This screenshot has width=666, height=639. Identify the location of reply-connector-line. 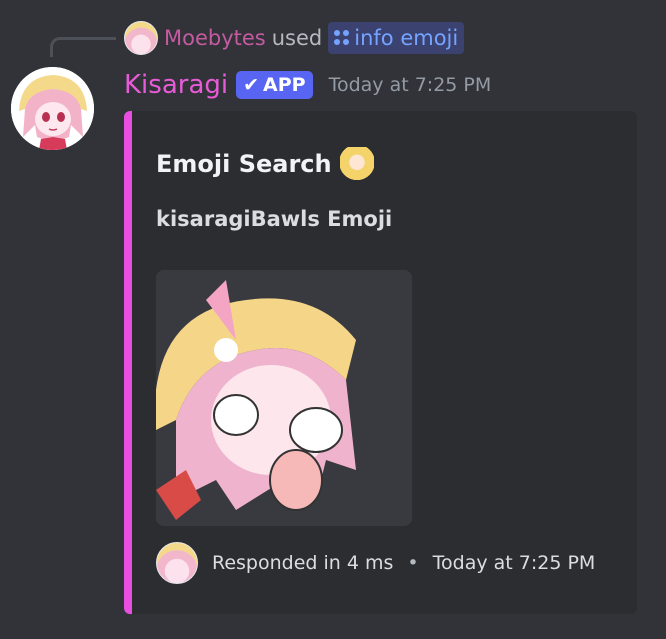
(83, 47).